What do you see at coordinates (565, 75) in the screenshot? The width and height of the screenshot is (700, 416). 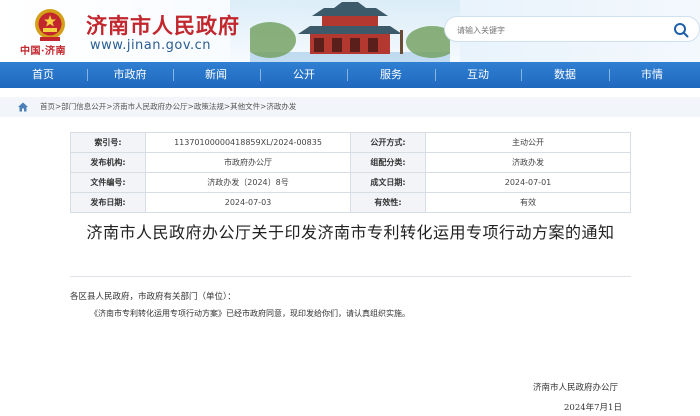 I see `nav-item-data: 数据` at bounding box center [565, 75].